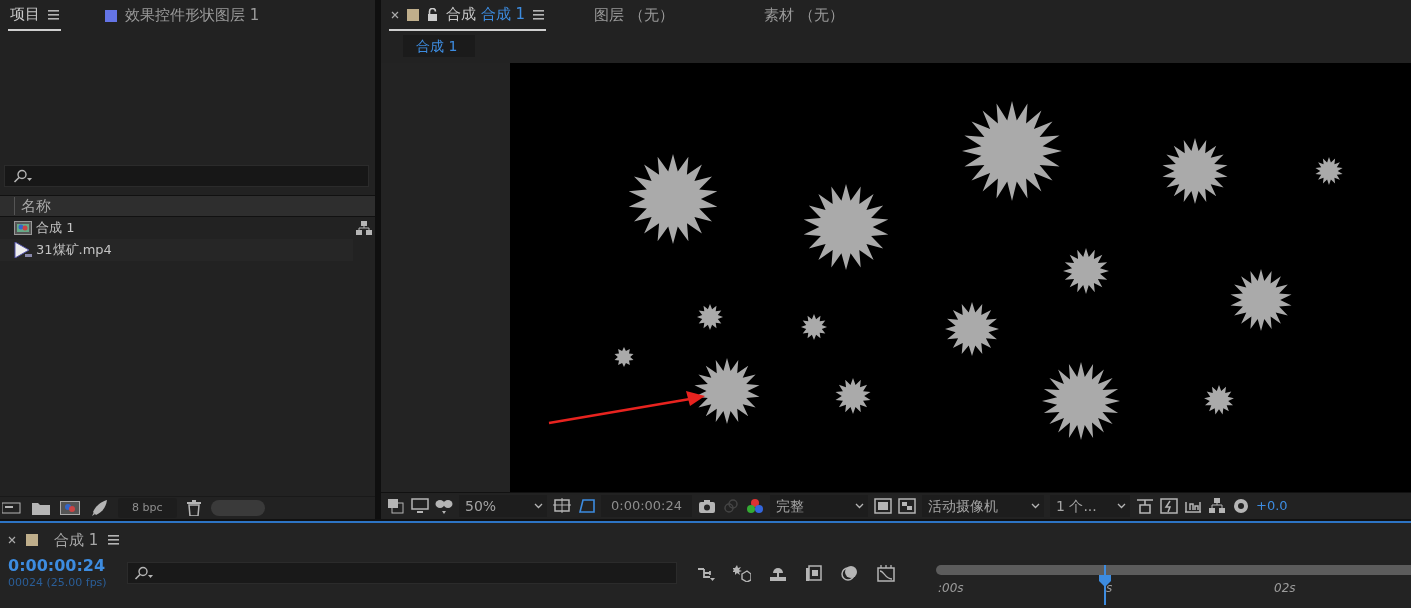 This screenshot has height=608, width=1411. Describe the element at coordinates (396, 506) in the screenshot. I see `layers-icon` at that location.